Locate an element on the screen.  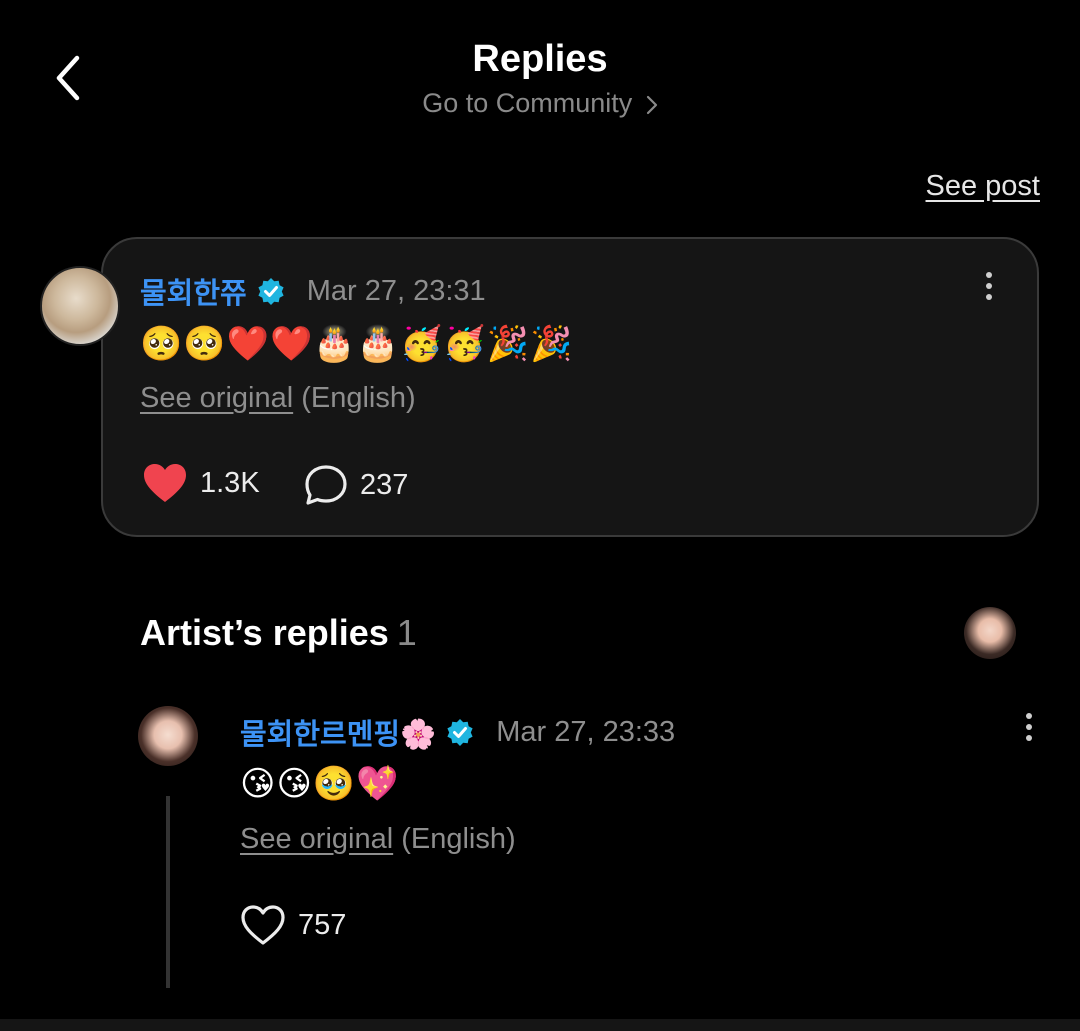
go-to-community-link: Go to Community is located at coordinates (540, 103).